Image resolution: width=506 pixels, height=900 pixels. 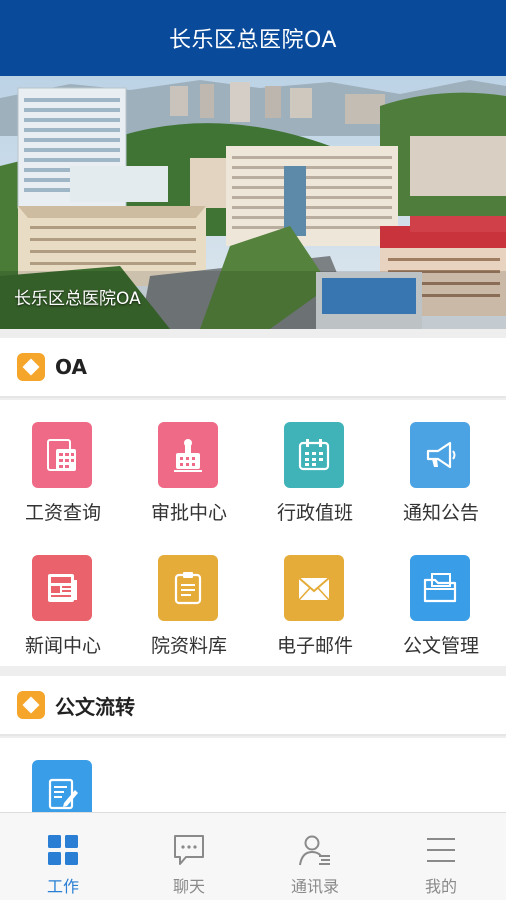 I want to click on bottom-tab-bar: 工作 聊天 通讯录 我的, so click(x=253, y=856).